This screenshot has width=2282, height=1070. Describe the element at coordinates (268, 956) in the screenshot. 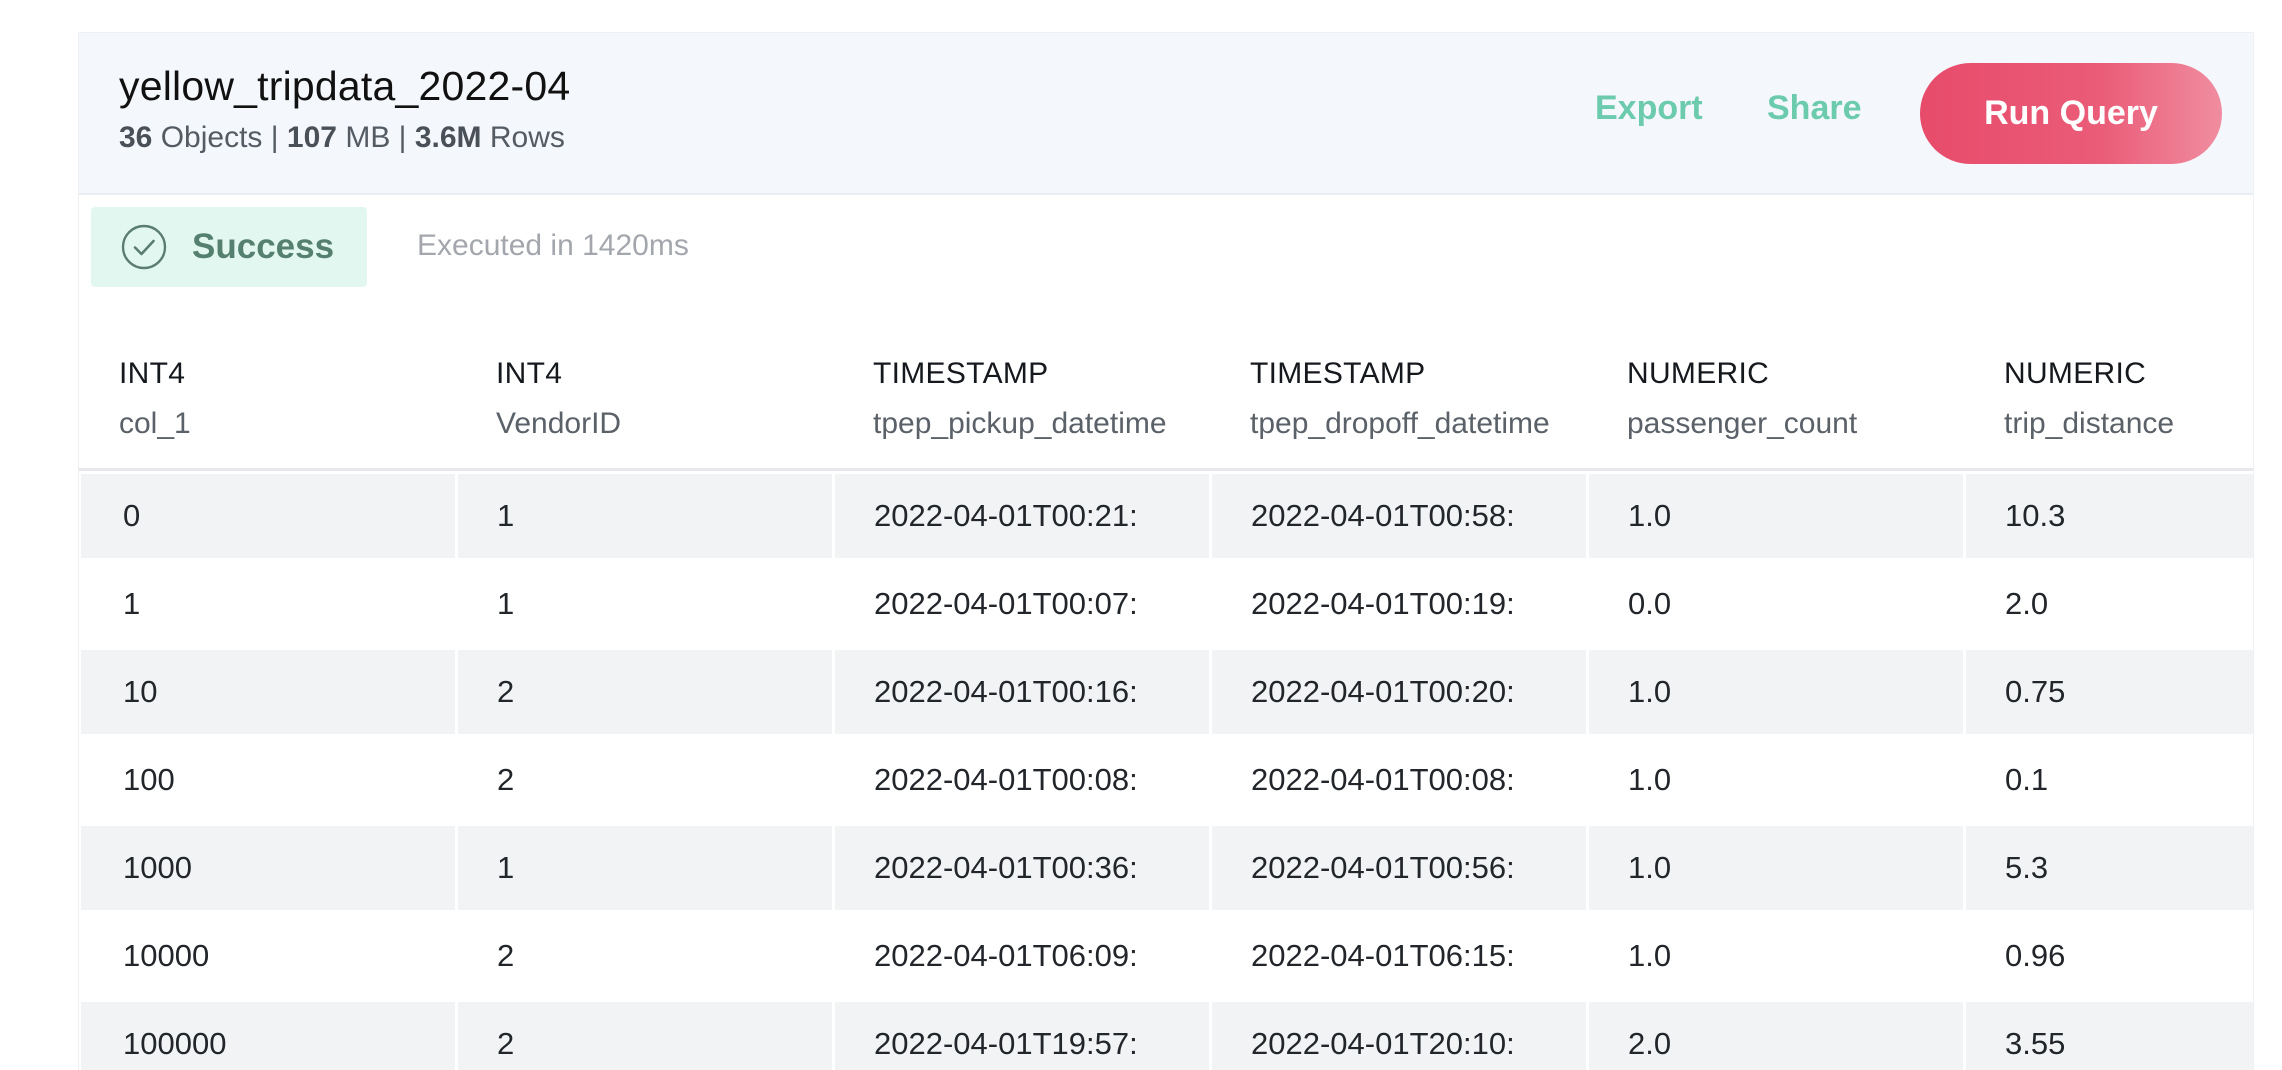

I see `table-cell: 10000` at that location.